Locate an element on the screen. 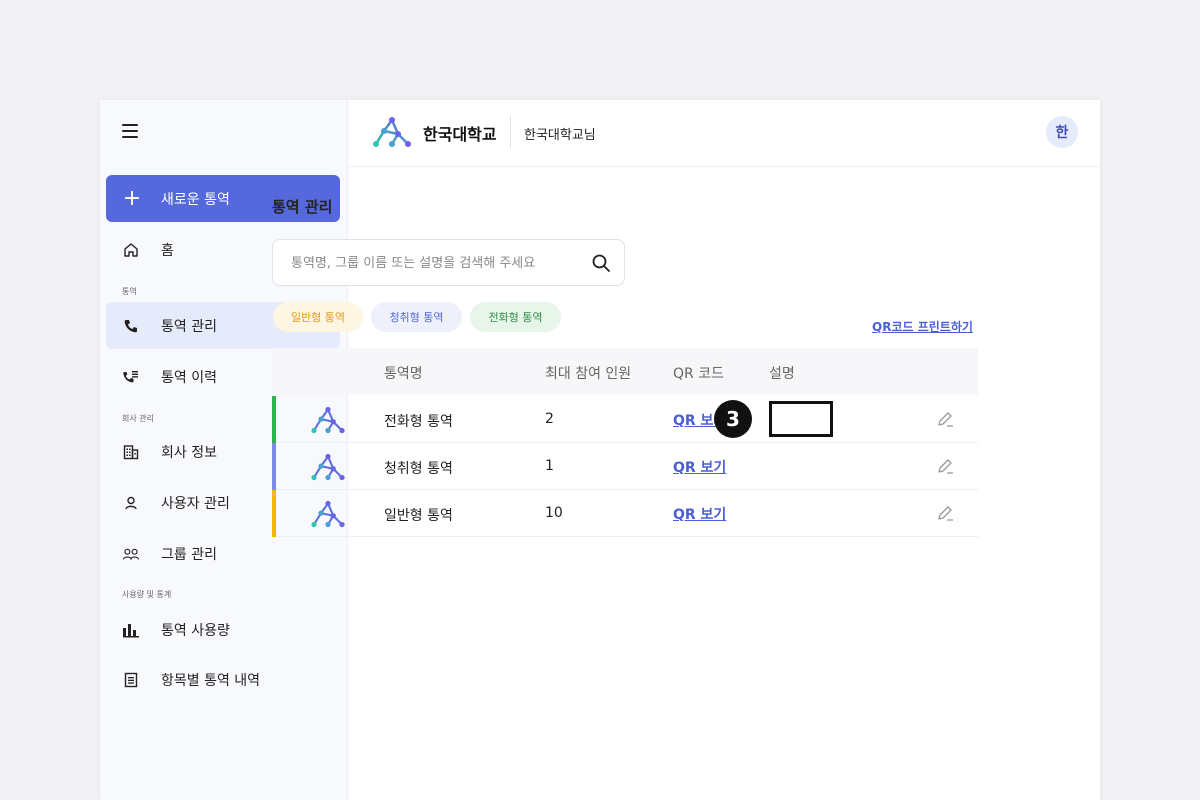  row-name: 청취형 통역 is located at coordinates (418, 469).